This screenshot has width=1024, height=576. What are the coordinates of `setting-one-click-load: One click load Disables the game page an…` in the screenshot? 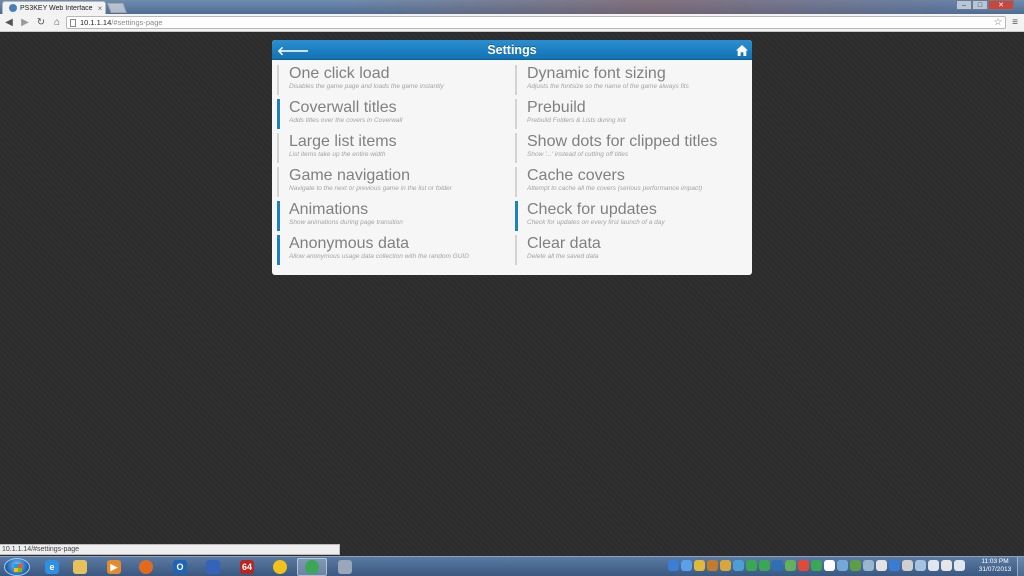 It's located at (393, 80).